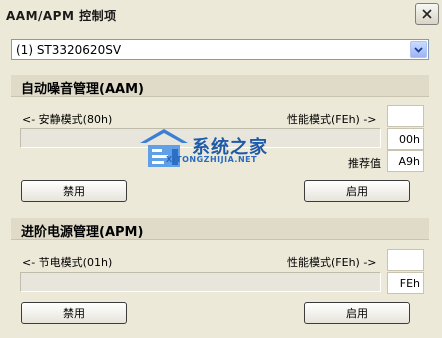 Image resolution: width=442 pixels, height=338 pixels. I want to click on drive-select: (1) ST3320620SV, so click(220, 49).